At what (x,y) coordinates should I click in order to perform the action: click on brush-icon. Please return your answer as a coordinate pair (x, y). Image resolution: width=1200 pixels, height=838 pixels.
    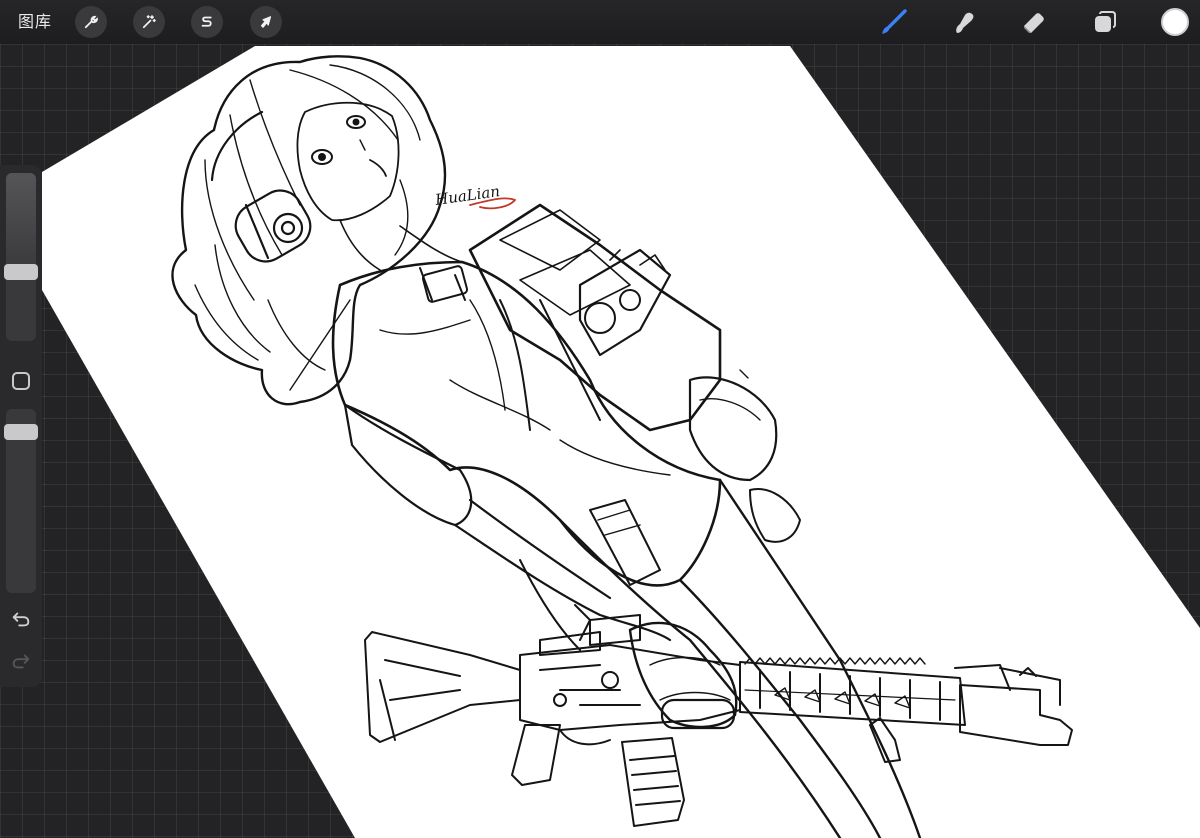
    Looking at the image, I should click on (894, 21).